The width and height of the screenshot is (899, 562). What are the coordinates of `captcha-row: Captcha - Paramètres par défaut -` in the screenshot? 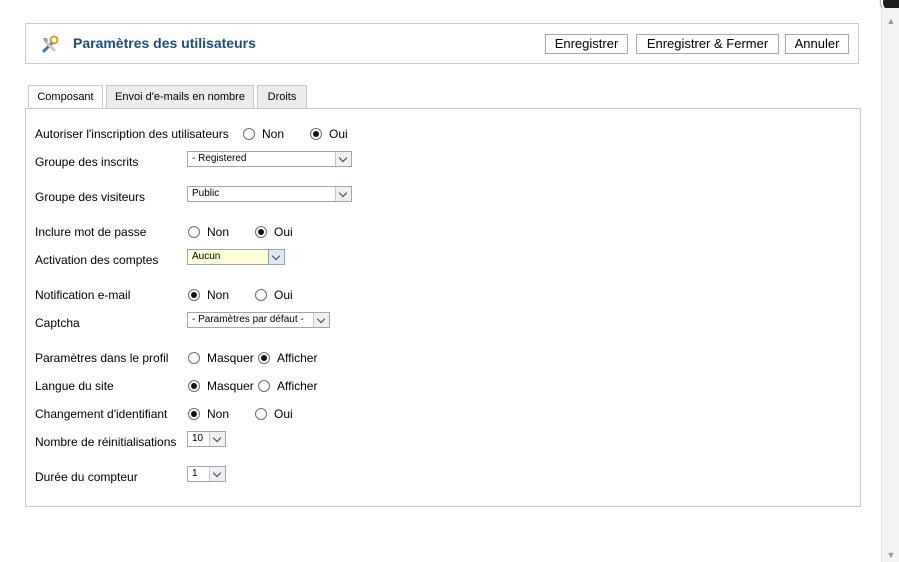 It's located at (441, 324).